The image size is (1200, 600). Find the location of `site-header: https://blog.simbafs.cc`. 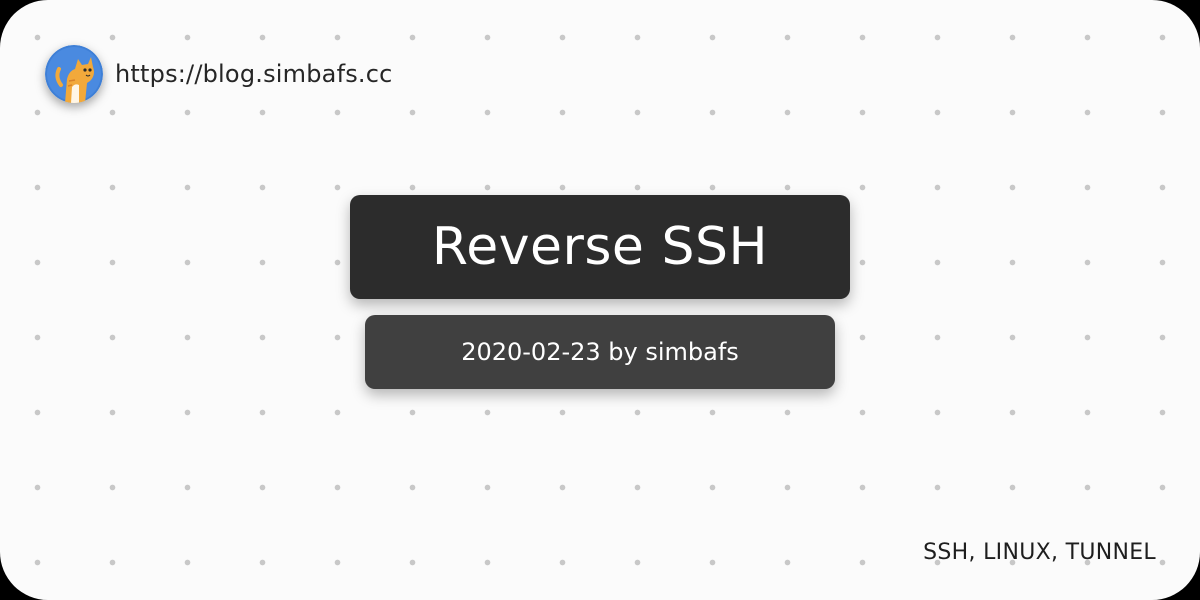

site-header: https://blog.simbafs.cc is located at coordinates (219, 74).